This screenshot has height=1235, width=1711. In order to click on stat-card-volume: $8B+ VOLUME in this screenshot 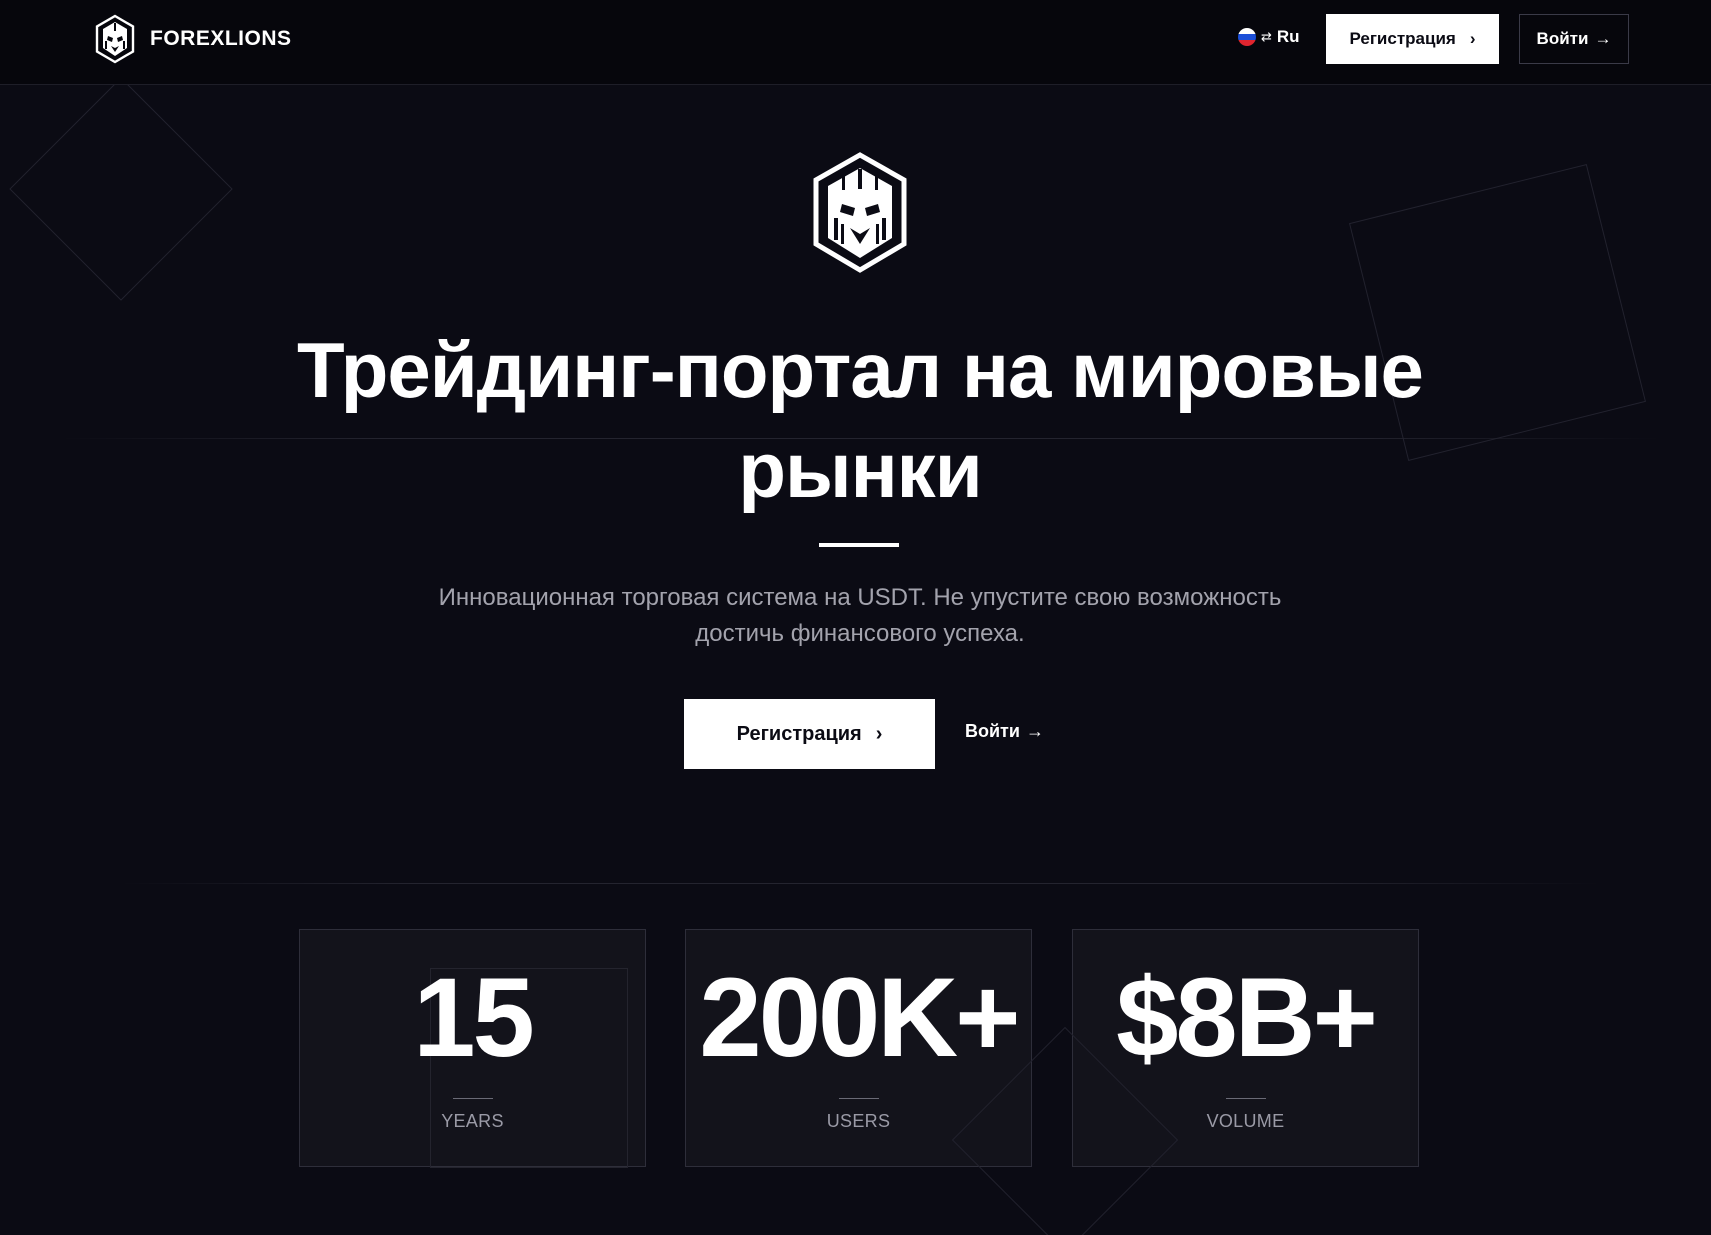, I will do `click(1245, 1048)`.